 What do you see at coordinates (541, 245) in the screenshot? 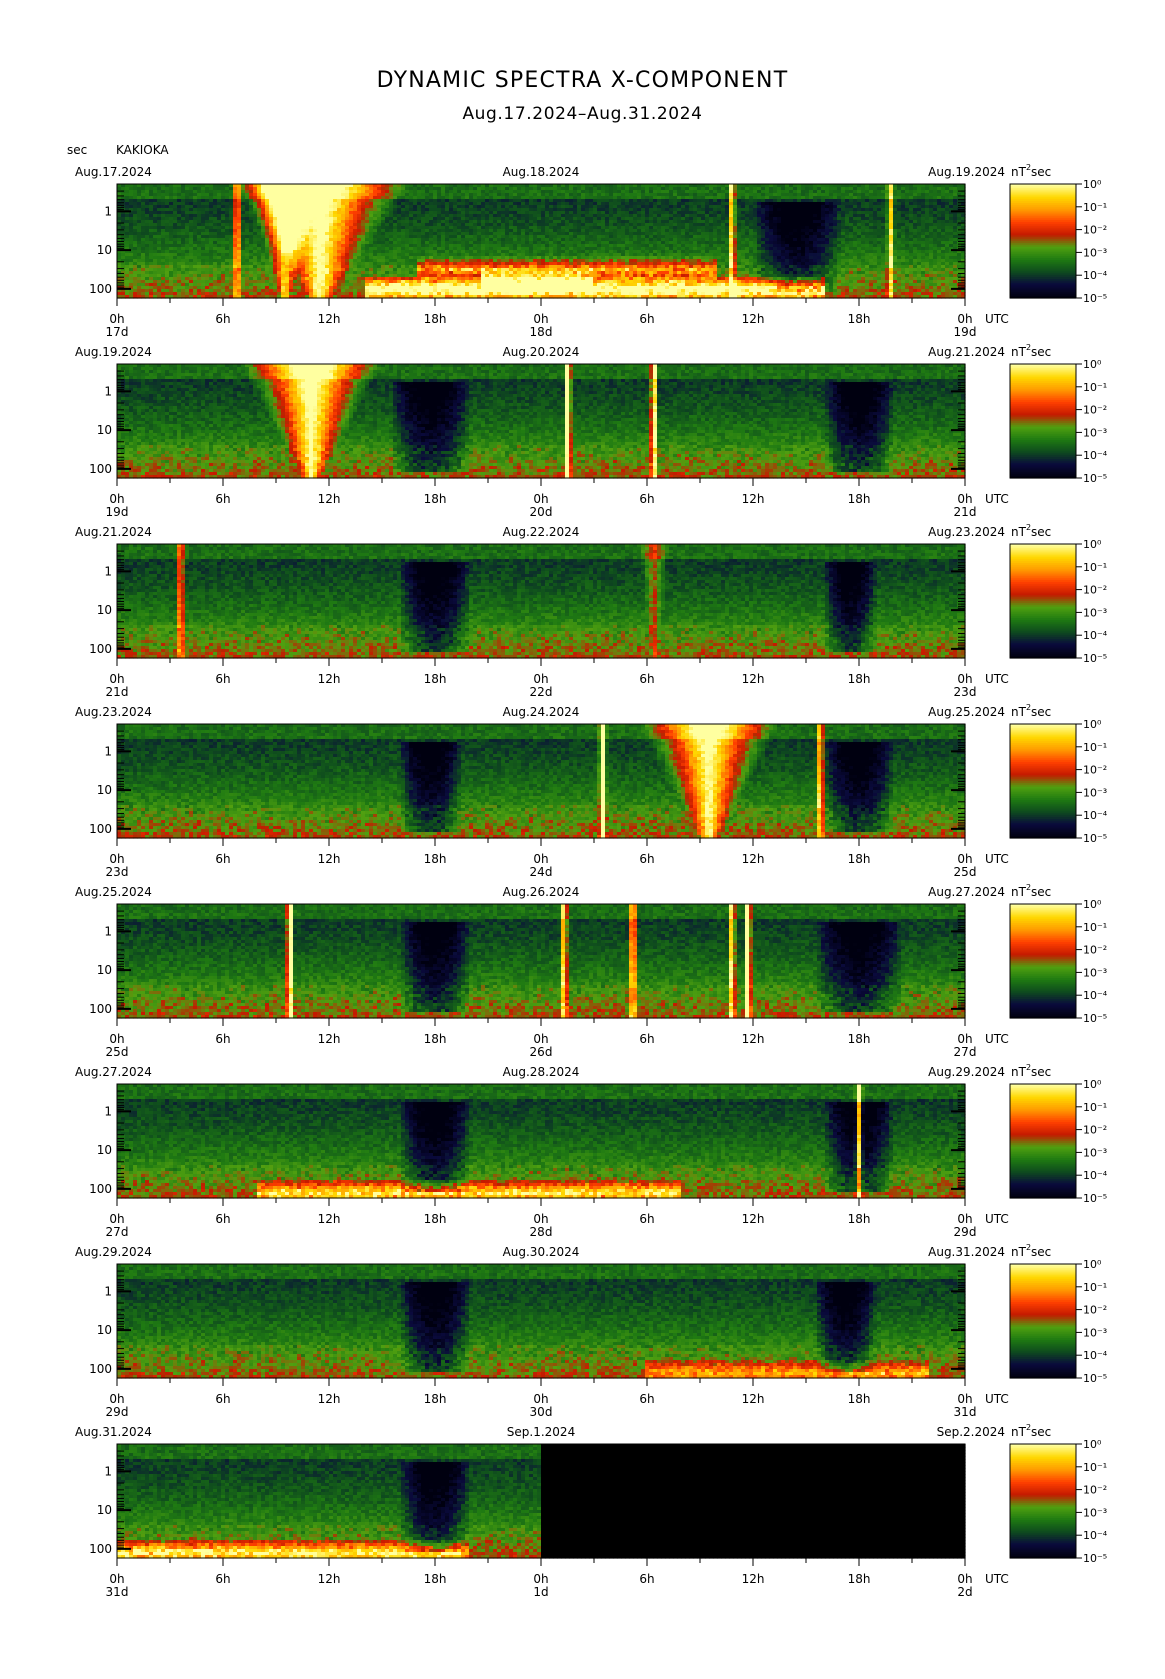
I see `spectra-panel` at bounding box center [541, 245].